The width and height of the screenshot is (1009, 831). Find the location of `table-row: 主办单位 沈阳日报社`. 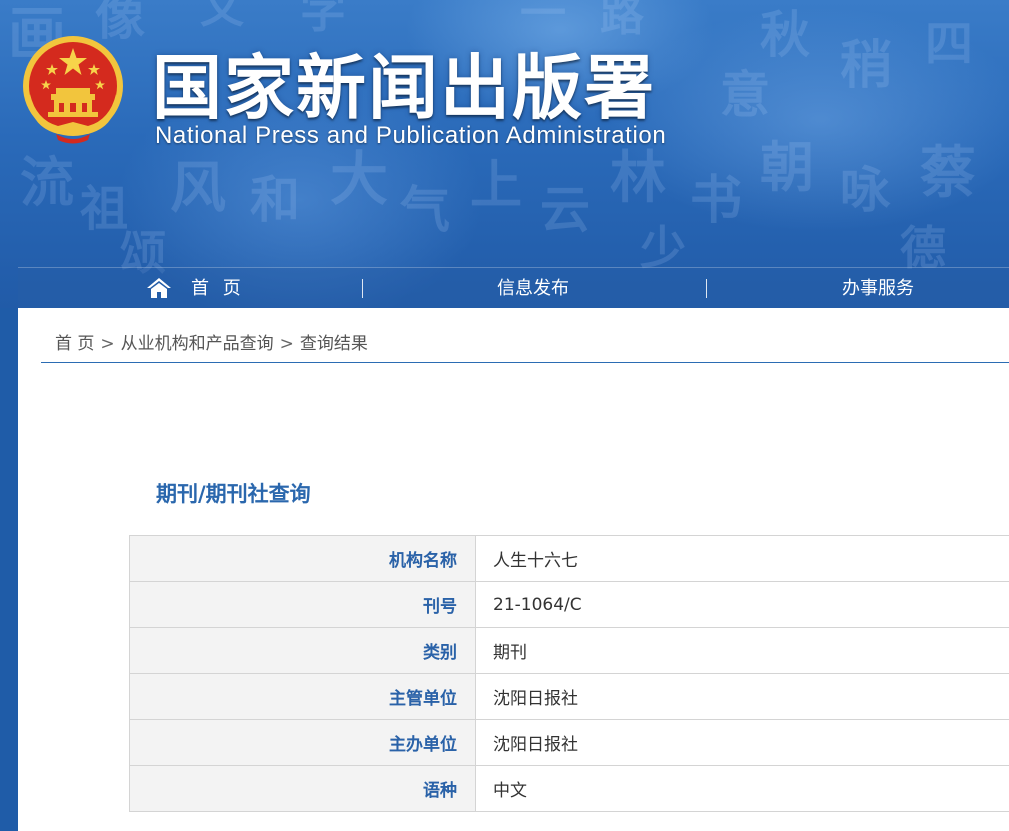

table-row: 主办单位 沈阳日报社 is located at coordinates (569, 742).